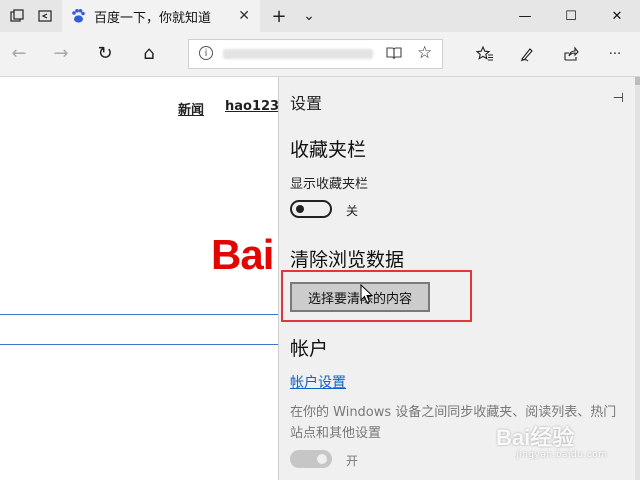 This screenshot has height=480, width=640. What do you see at coordinates (367, 295) in the screenshot?
I see `mouse-cursor-icon` at bounding box center [367, 295].